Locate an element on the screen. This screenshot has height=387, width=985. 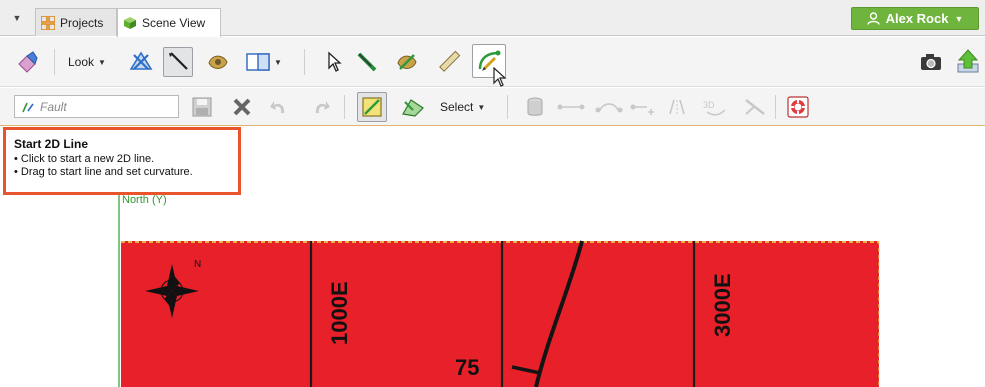
easting-label-1000e: 1000E is located at coordinates (339, 313).